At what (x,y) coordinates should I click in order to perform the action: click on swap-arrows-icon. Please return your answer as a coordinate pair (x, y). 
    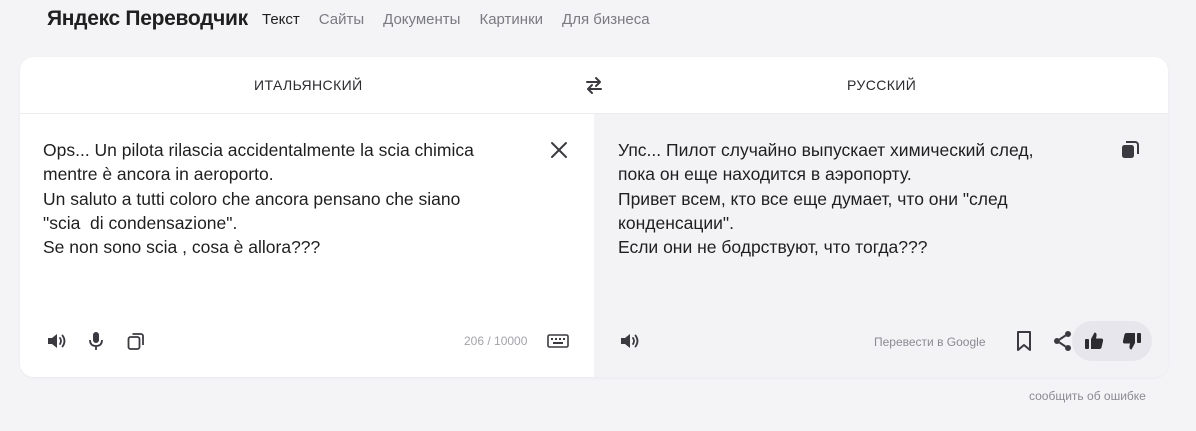
    Looking at the image, I should click on (594, 85).